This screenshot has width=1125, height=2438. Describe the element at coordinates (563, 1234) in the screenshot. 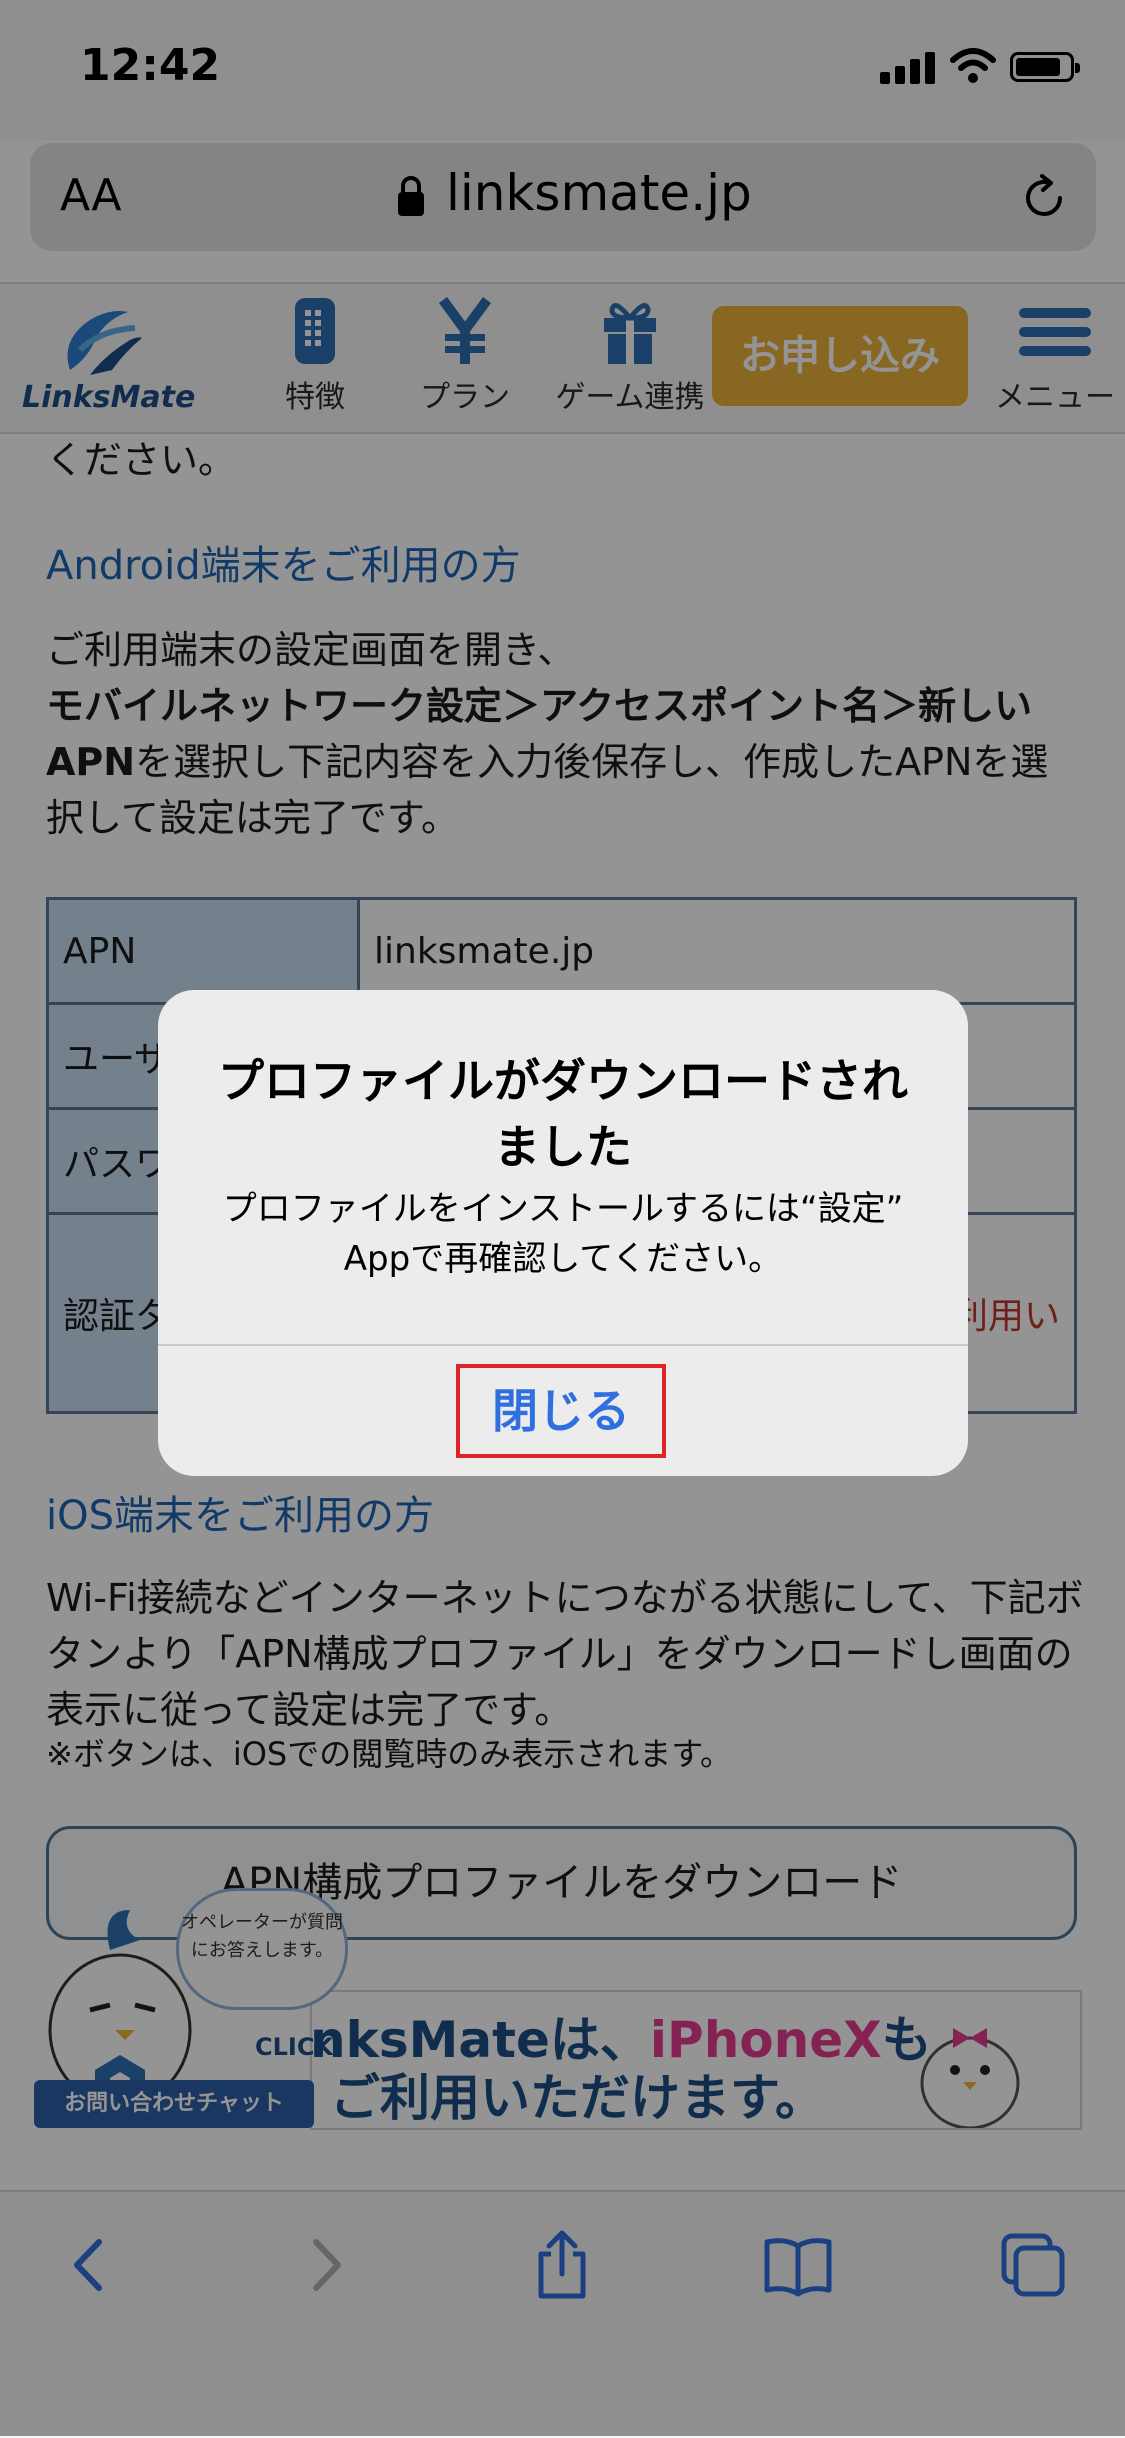

I see `alert-message: プロファイルをインストールするには“設定” Appで再確認してください。` at that location.